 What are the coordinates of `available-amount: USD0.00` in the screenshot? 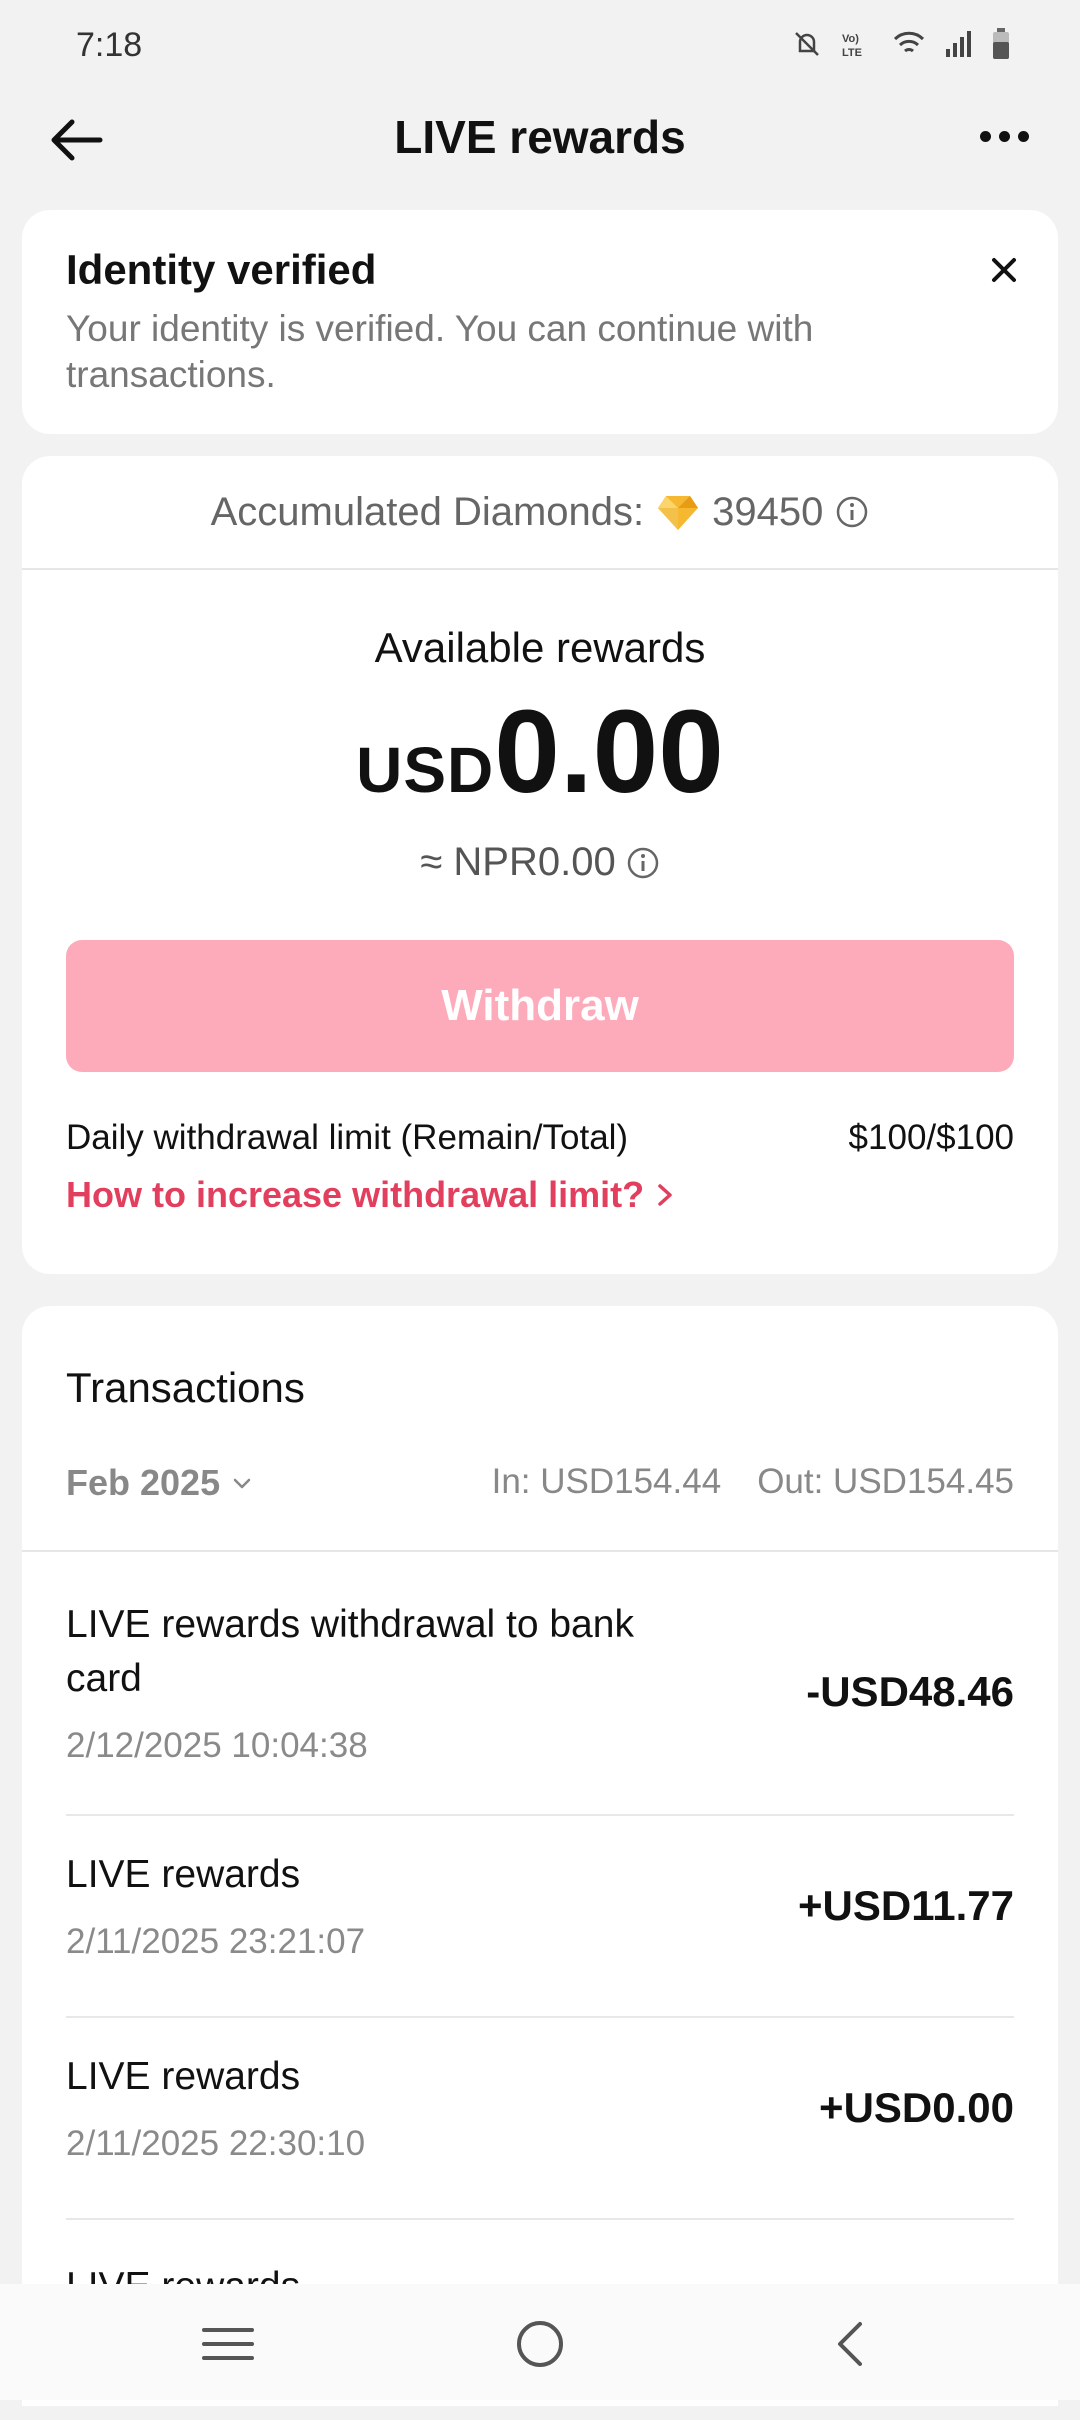 It's located at (540, 752).